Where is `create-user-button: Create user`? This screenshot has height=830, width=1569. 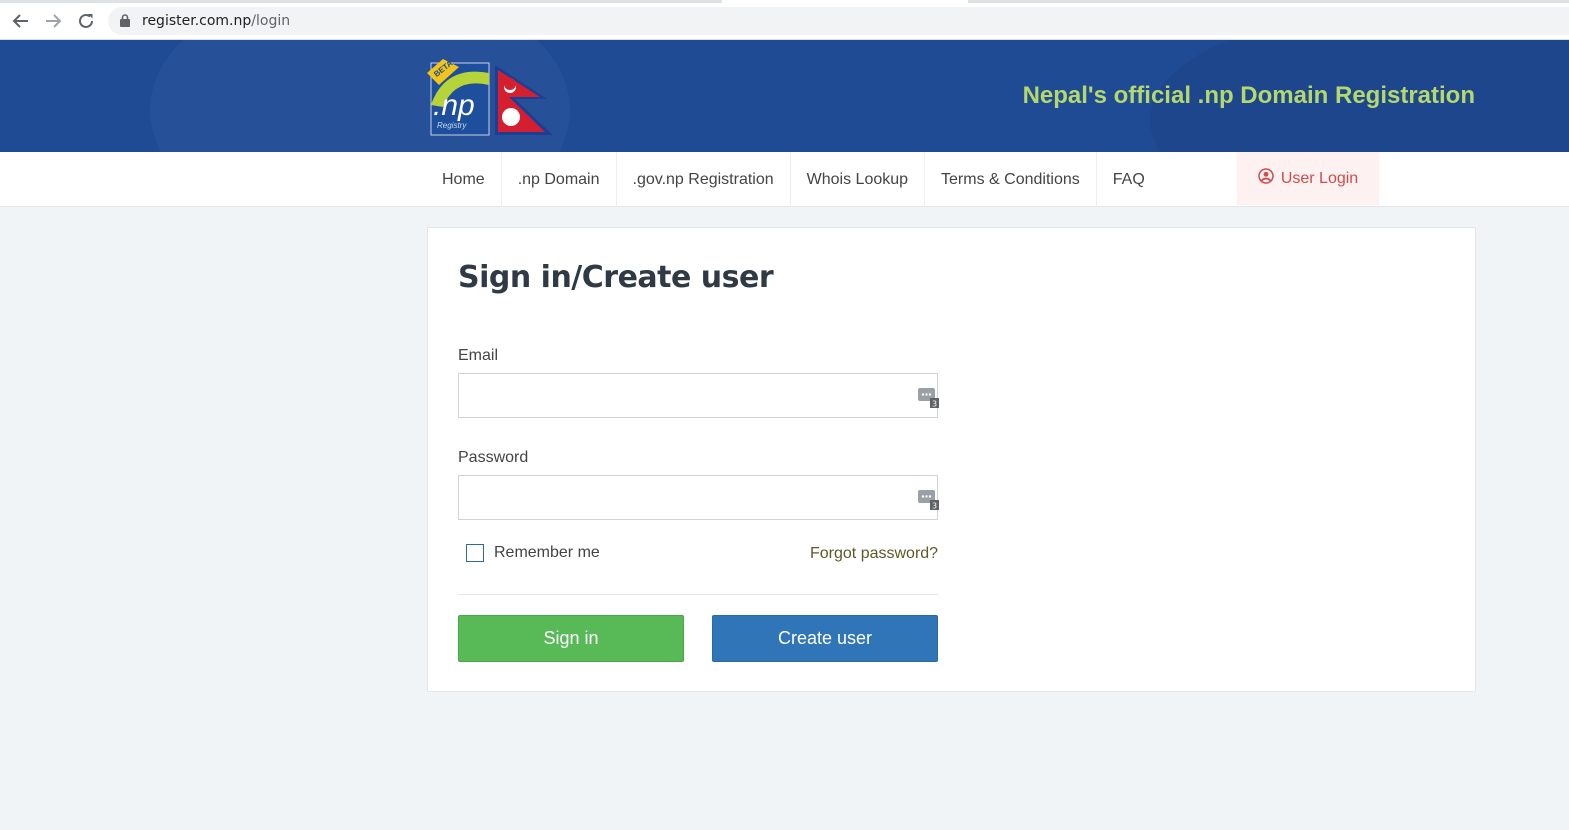 create-user-button: Create user is located at coordinates (825, 638).